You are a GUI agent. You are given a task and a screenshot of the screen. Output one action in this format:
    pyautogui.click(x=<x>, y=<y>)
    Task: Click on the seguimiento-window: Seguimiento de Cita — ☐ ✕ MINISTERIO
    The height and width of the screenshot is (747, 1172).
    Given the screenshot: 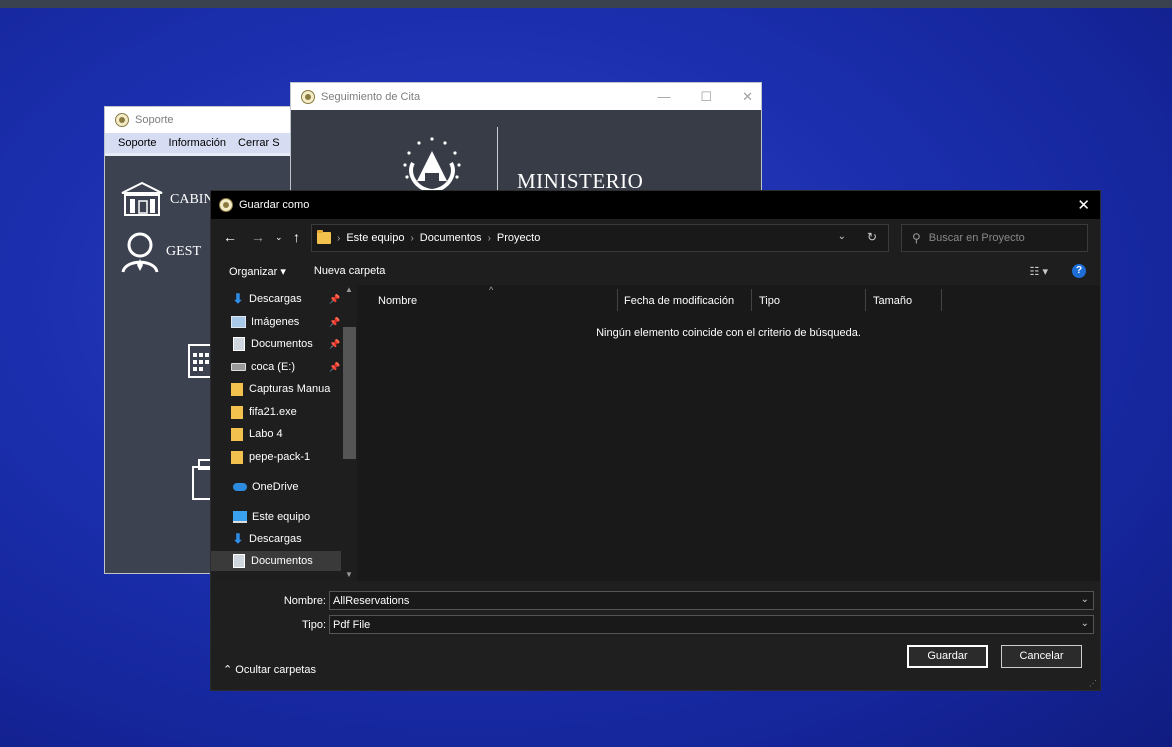 What is the action you would take?
    pyautogui.click(x=526, y=143)
    